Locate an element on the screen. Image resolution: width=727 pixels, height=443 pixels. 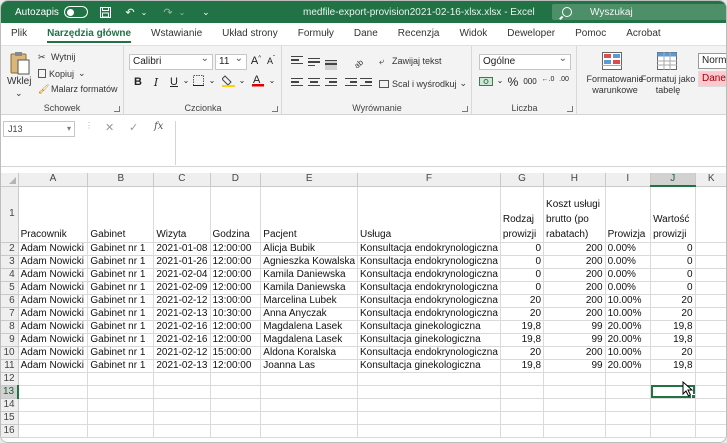
cell-h14 is located at coordinates (574, 405).